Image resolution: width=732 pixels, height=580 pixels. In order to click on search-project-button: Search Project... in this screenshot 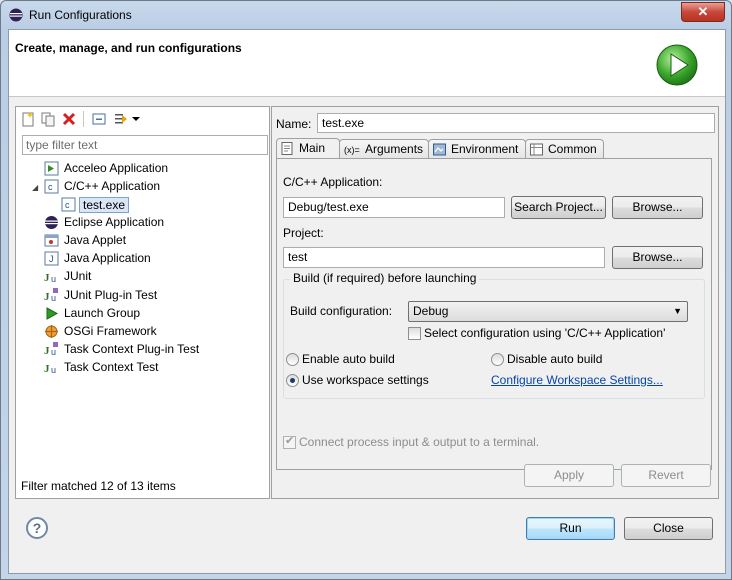, I will do `click(558, 207)`.